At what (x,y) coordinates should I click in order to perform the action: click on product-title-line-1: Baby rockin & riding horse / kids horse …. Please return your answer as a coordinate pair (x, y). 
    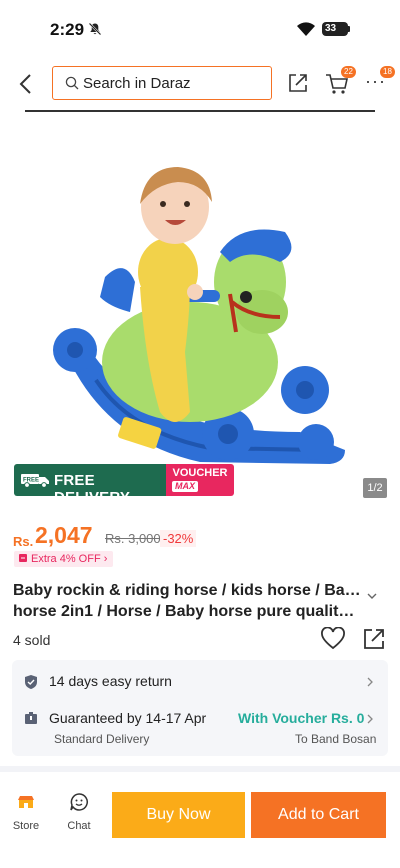
    Looking at the image, I should click on (188, 590).